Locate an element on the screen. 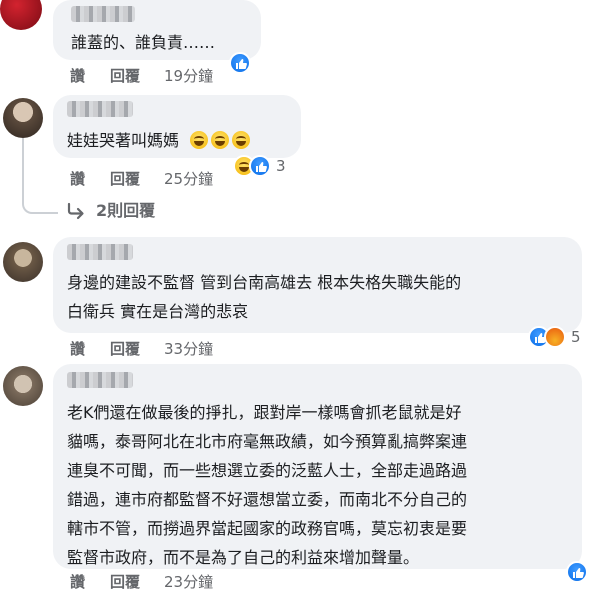  comment-text: 娃娃哭著叫媽媽 is located at coordinates (160, 140).